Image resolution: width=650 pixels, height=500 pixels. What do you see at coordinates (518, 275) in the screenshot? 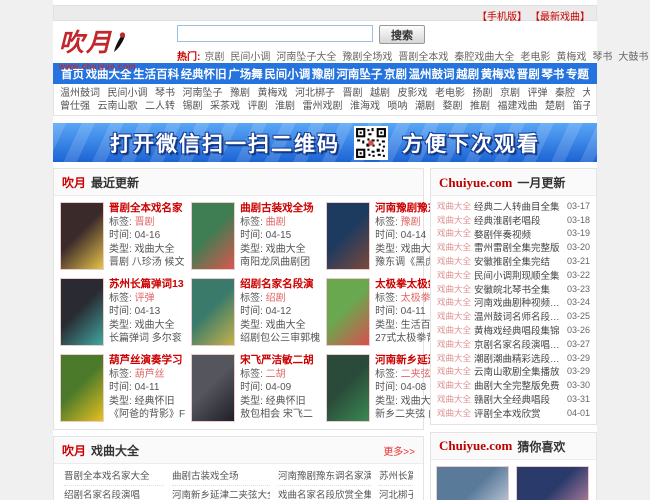
I see `update-link: 民间小调荆现顺全集` at bounding box center [518, 275].